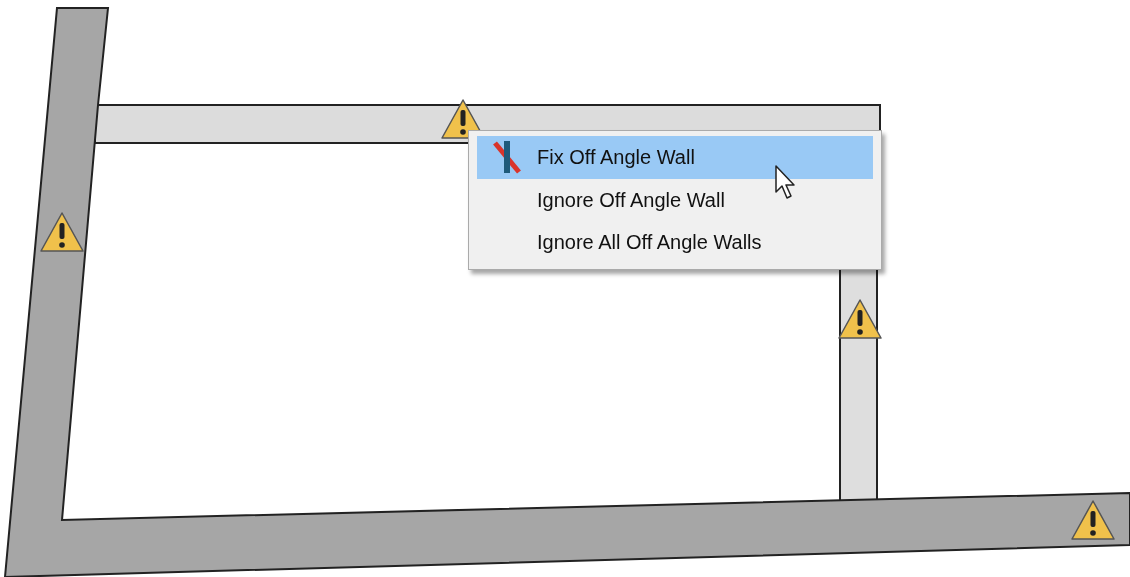 The image size is (1130, 577). I want to click on menu-item: Fix Off Angle Wall, so click(675, 157).